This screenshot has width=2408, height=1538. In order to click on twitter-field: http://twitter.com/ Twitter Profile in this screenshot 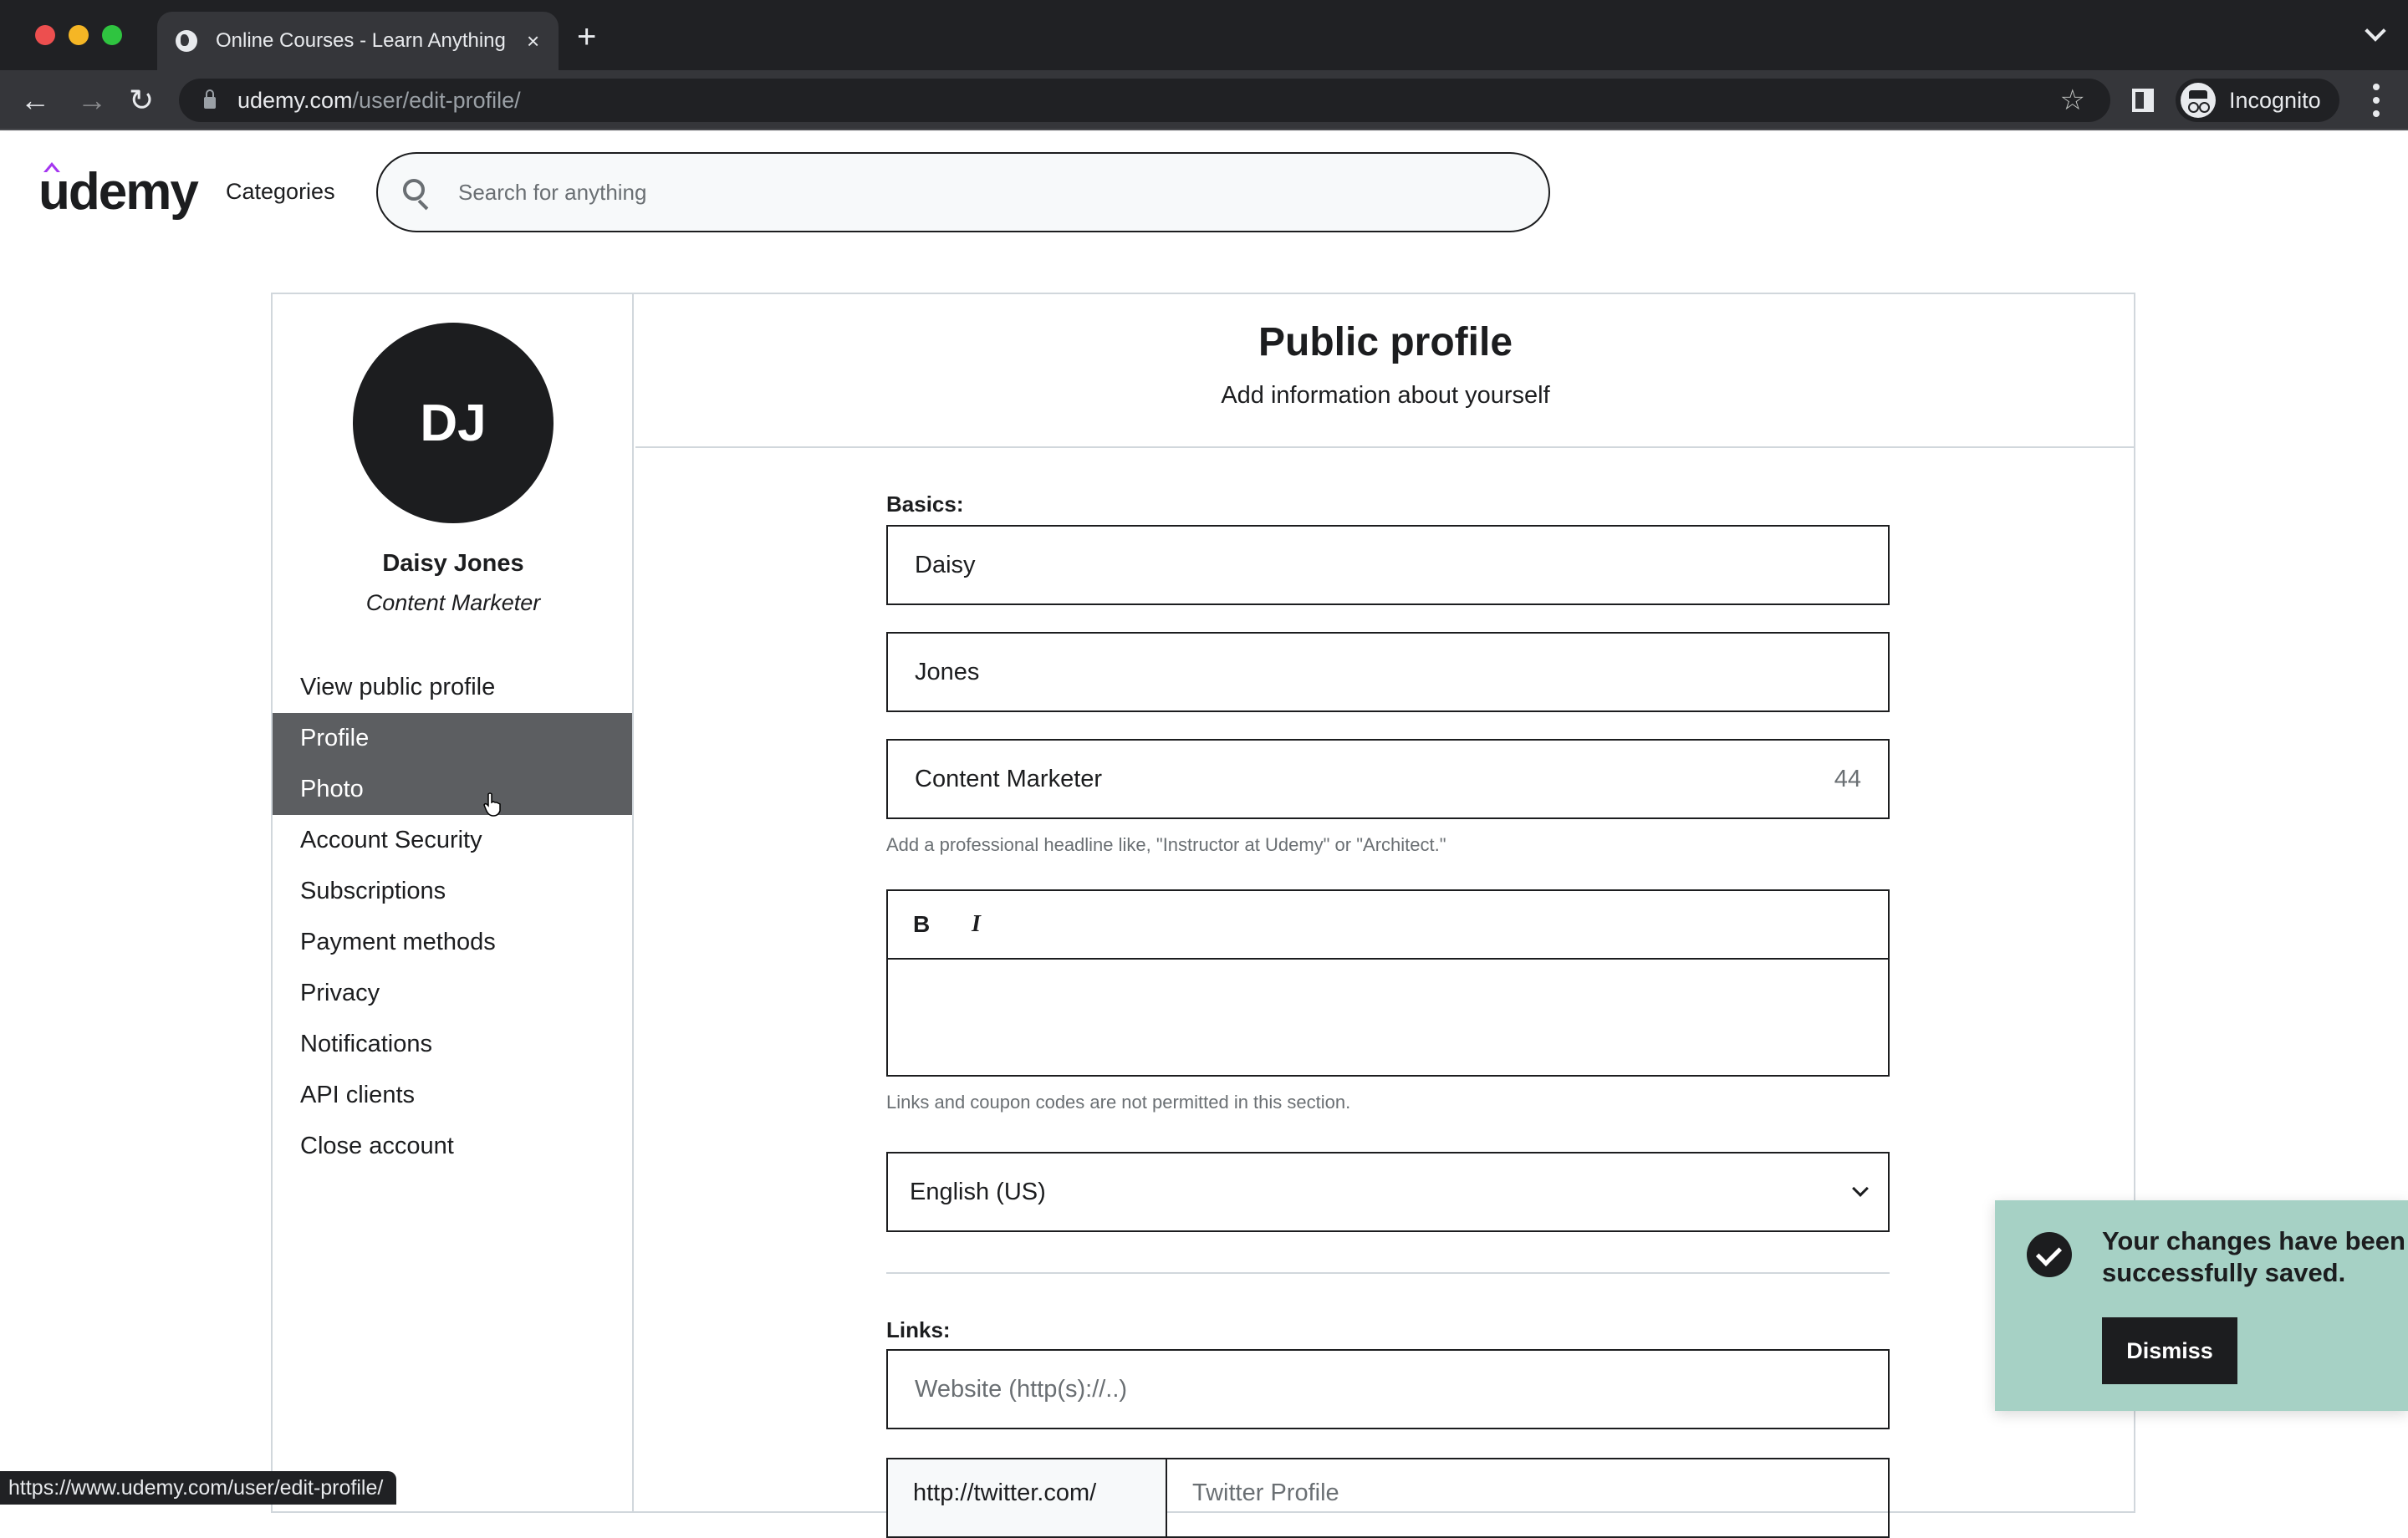, I will do `click(1388, 1498)`.